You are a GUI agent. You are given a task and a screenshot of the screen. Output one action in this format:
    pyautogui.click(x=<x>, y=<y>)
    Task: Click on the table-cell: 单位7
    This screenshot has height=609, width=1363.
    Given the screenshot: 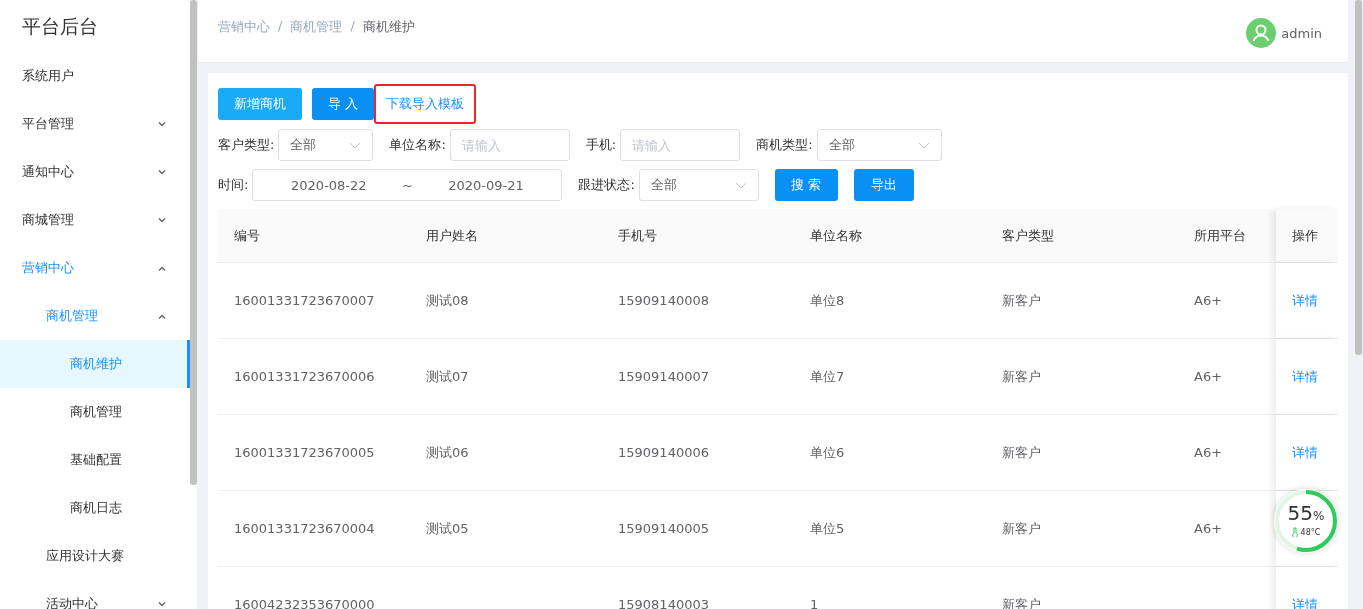 What is the action you would take?
    pyautogui.click(x=827, y=376)
    